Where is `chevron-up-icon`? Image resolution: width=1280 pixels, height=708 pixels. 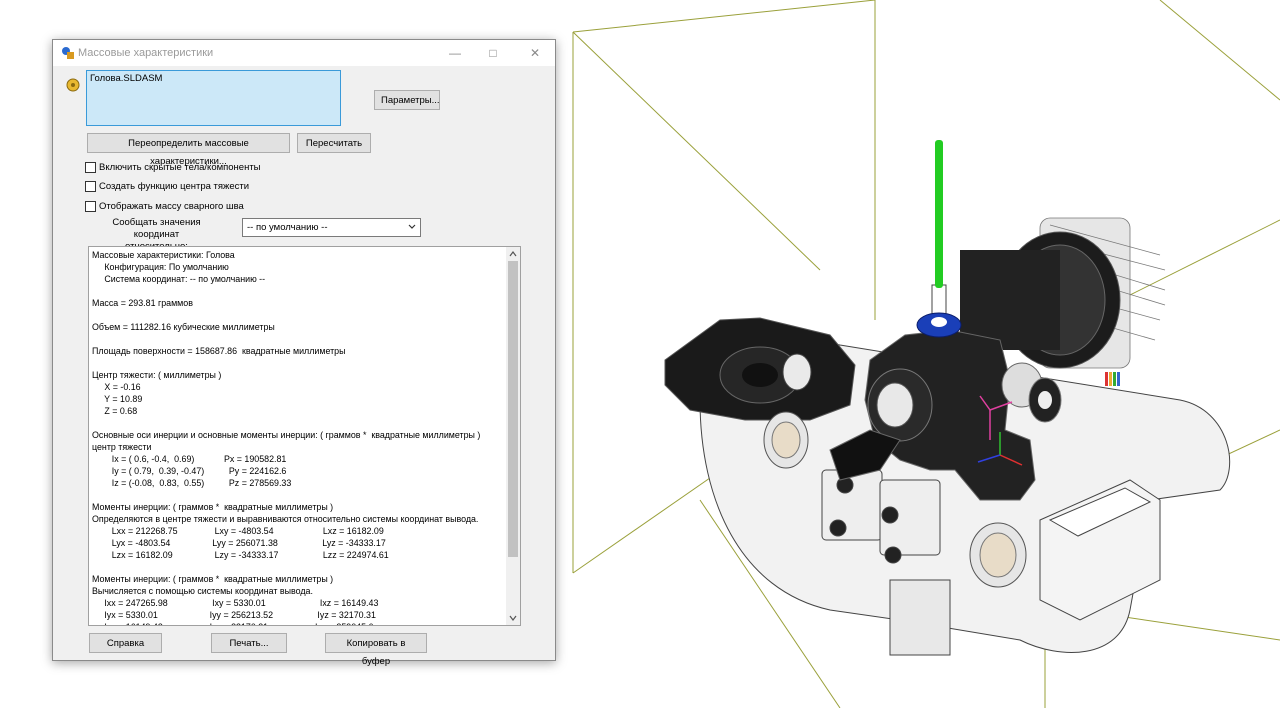
chevron-up-icon is located at coordinates (513, 254).